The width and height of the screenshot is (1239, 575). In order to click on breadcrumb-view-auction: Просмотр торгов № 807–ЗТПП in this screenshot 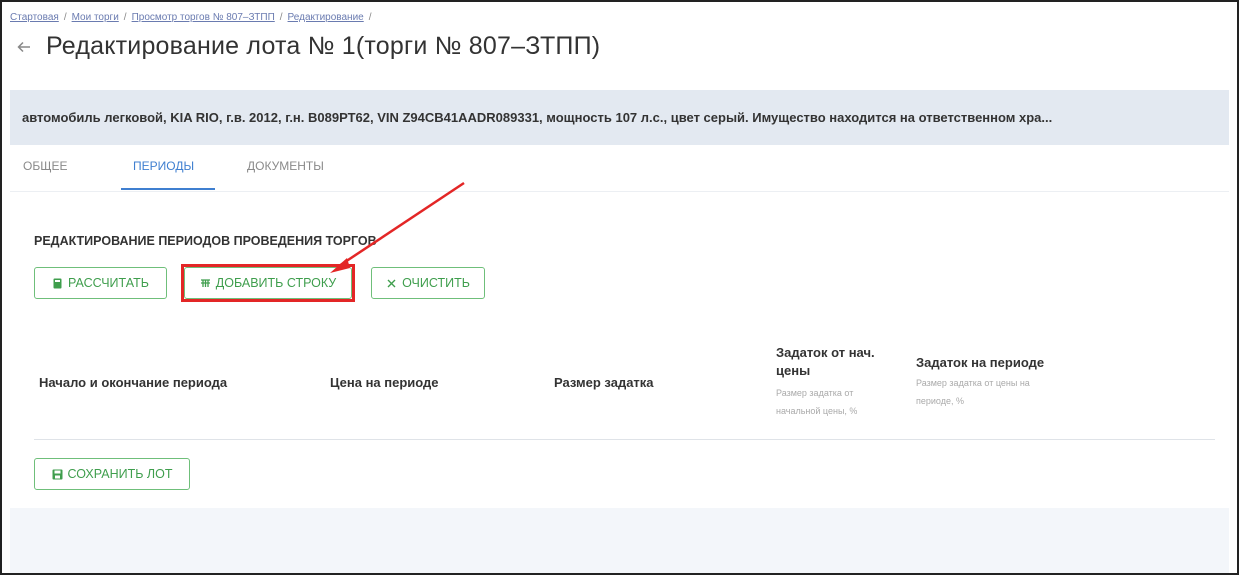, I will do `click(203, 17)`.